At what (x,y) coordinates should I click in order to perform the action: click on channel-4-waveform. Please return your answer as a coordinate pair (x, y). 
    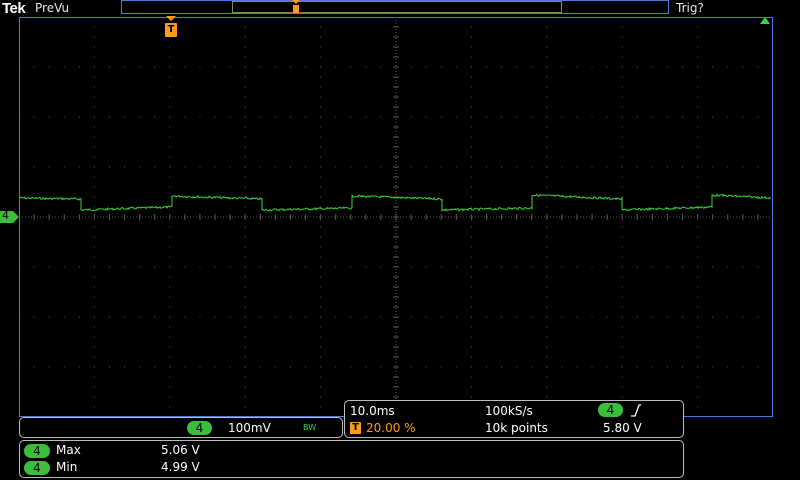
    Looking at the image, I should click on (395, 203).